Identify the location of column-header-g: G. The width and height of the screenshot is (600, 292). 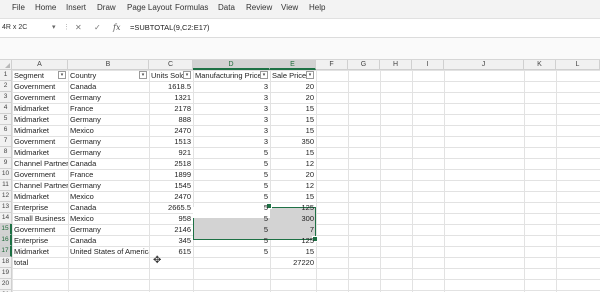
(364, 65).